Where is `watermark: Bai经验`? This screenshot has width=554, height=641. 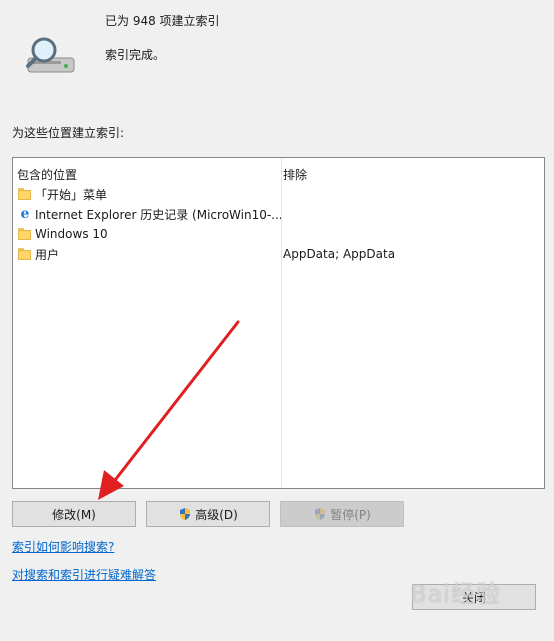
watermark: Bai经验 is located at coordinates (455, 594).